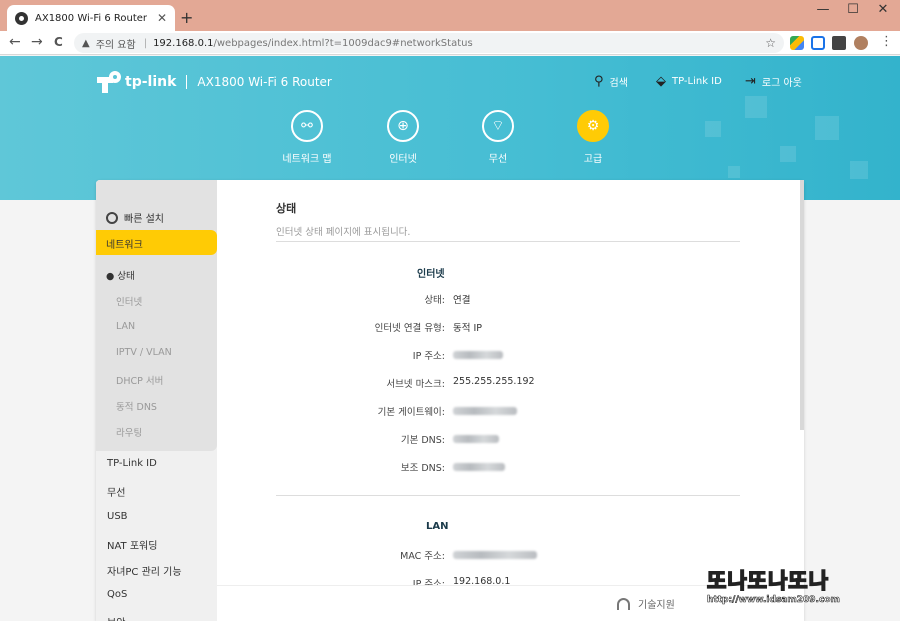 This screenshot has height=621, width=900. Describe the element at coordinates (508, 467) in the screenshot. I see `secondary-dns-row: 보조 DNS:` at that location.